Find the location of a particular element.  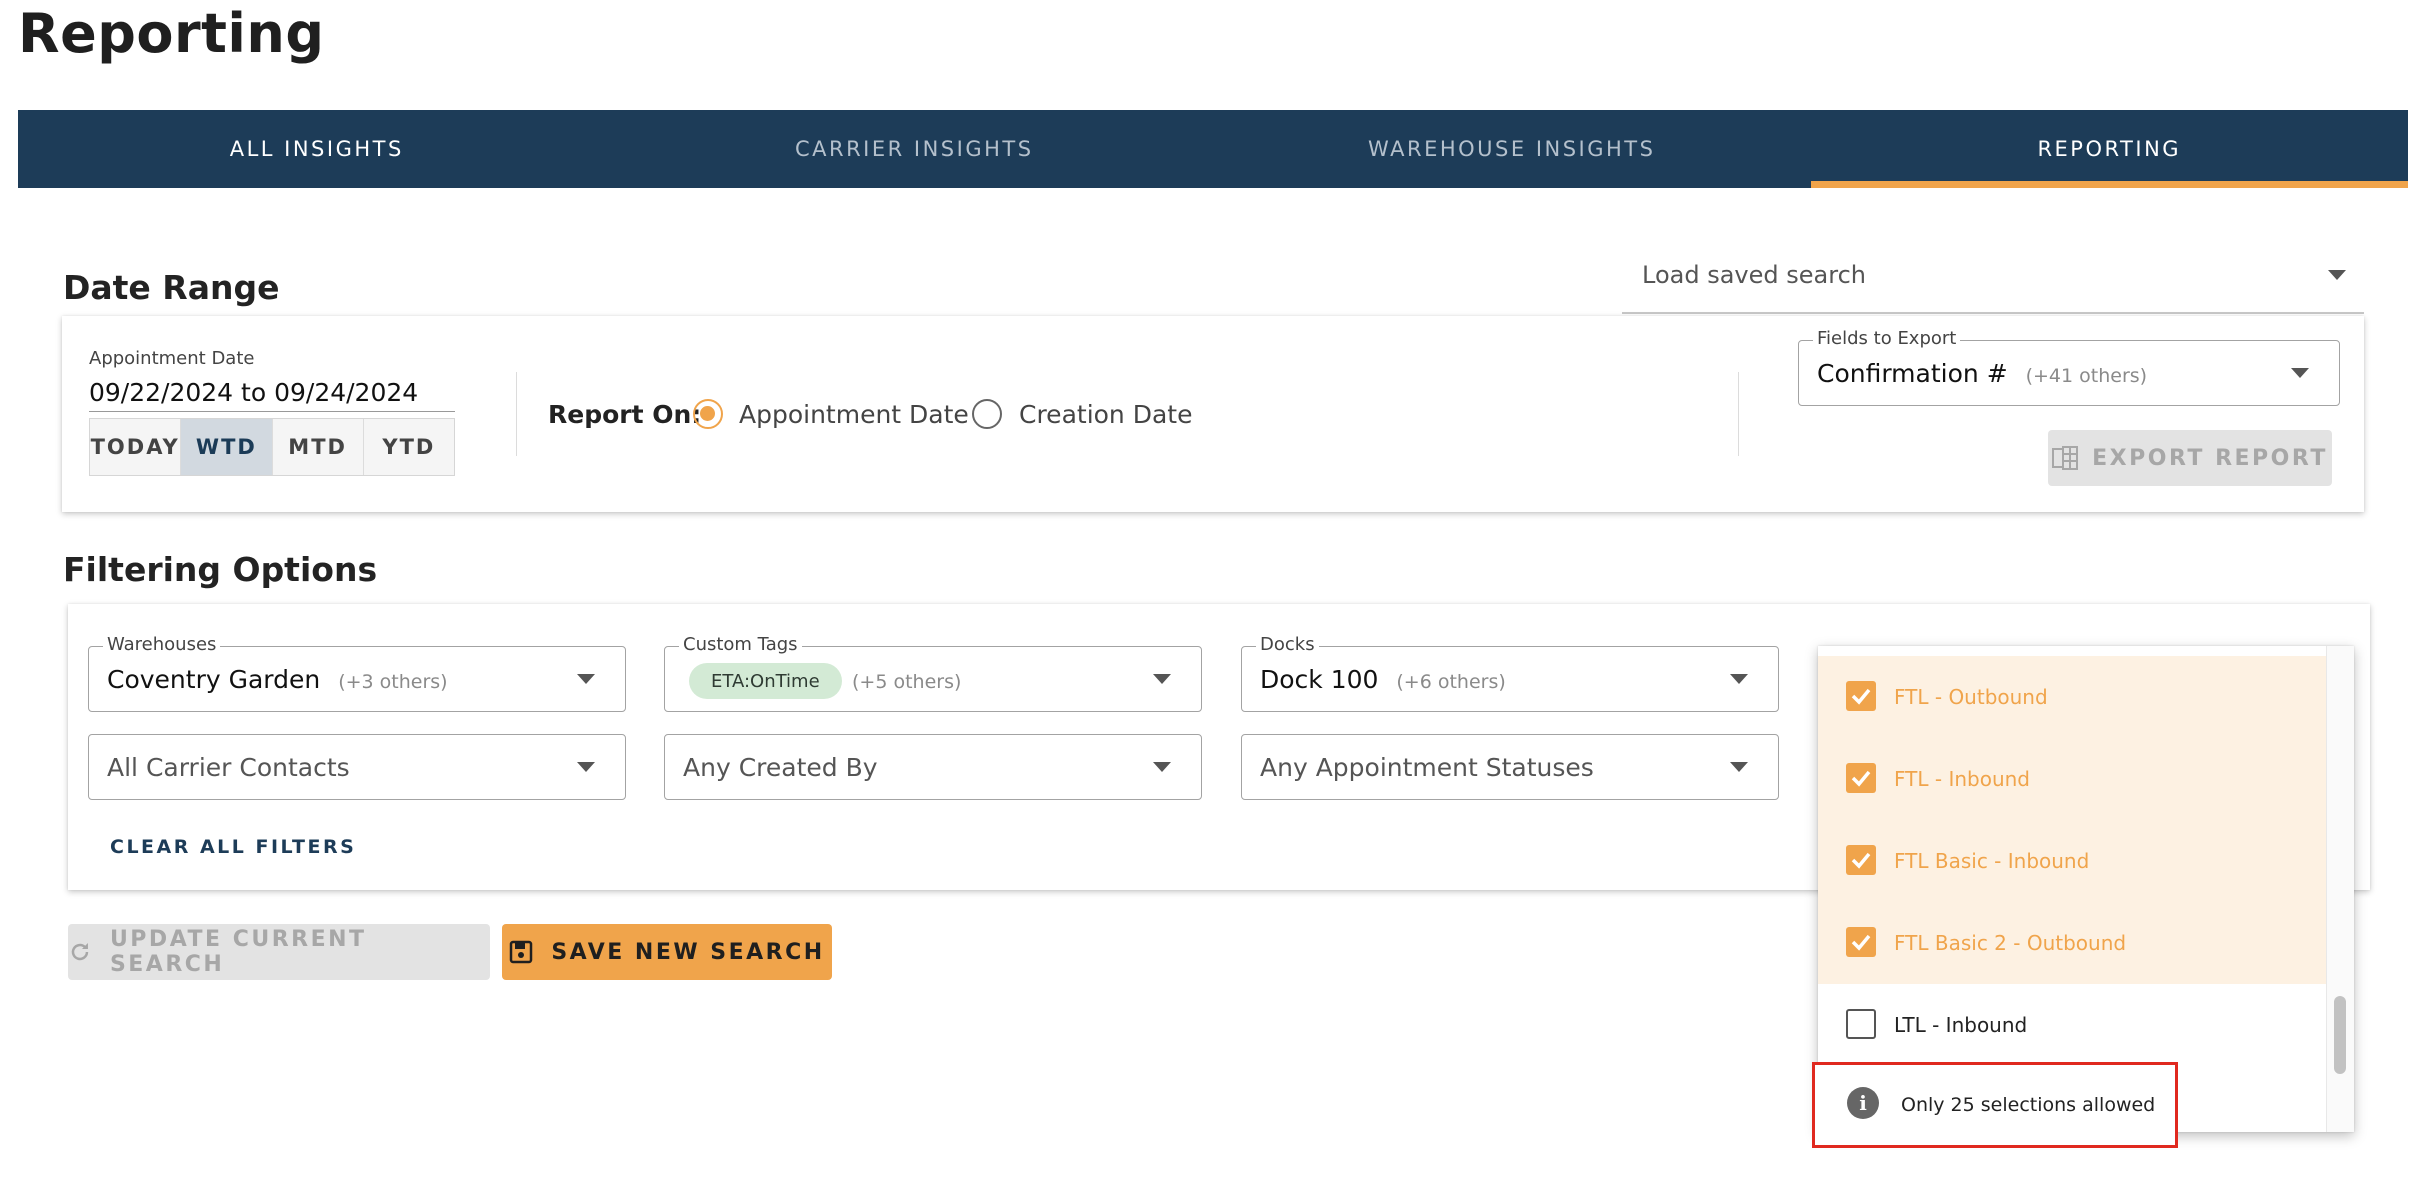

carrier-contacts-select: All Carrier Contacts is located at coordinates (357, 767).